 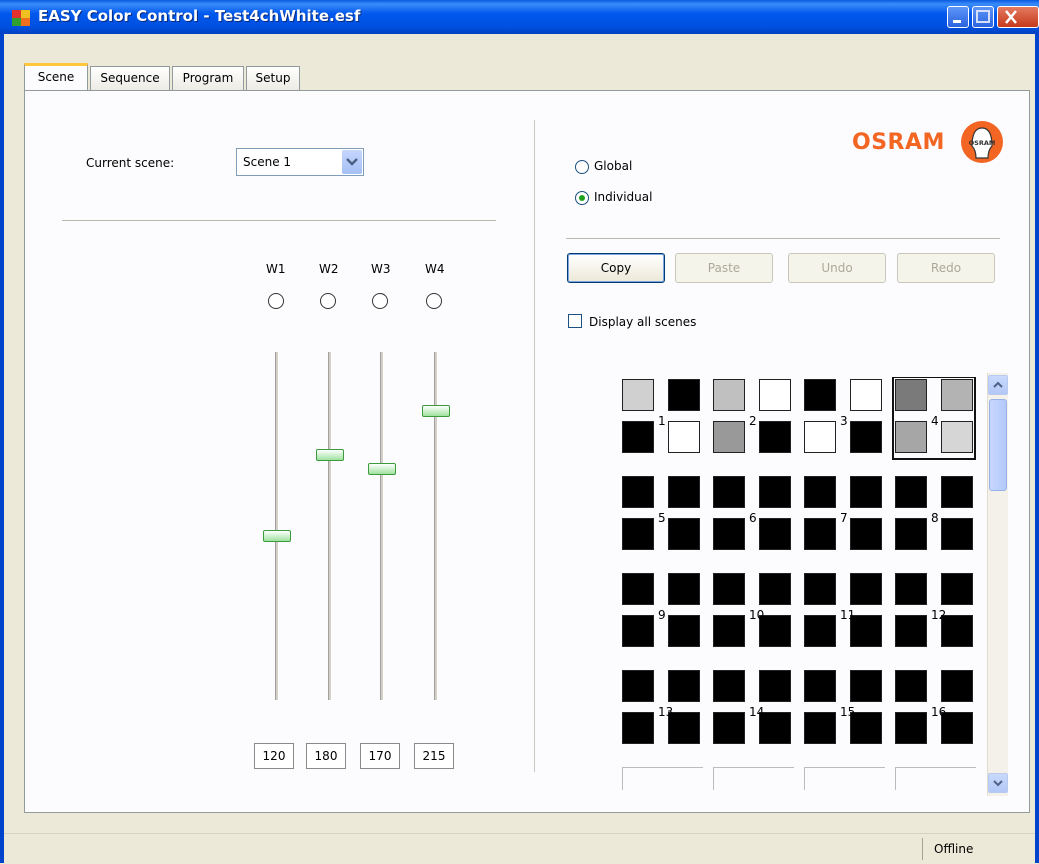 What do you see at coordinates (380, 756) in the screenshot?
I see `value-field-w3: 170` at bounding box center [380, 756].